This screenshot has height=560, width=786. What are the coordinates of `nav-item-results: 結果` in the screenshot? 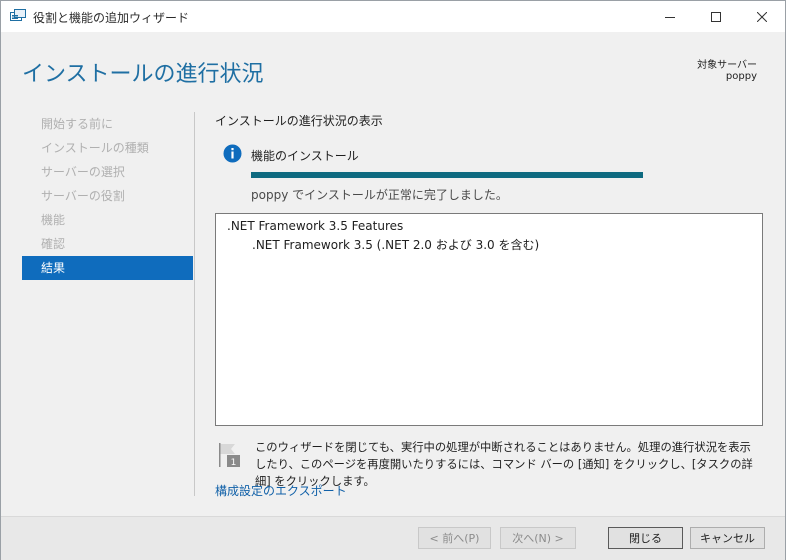 It's located at (107, 268).